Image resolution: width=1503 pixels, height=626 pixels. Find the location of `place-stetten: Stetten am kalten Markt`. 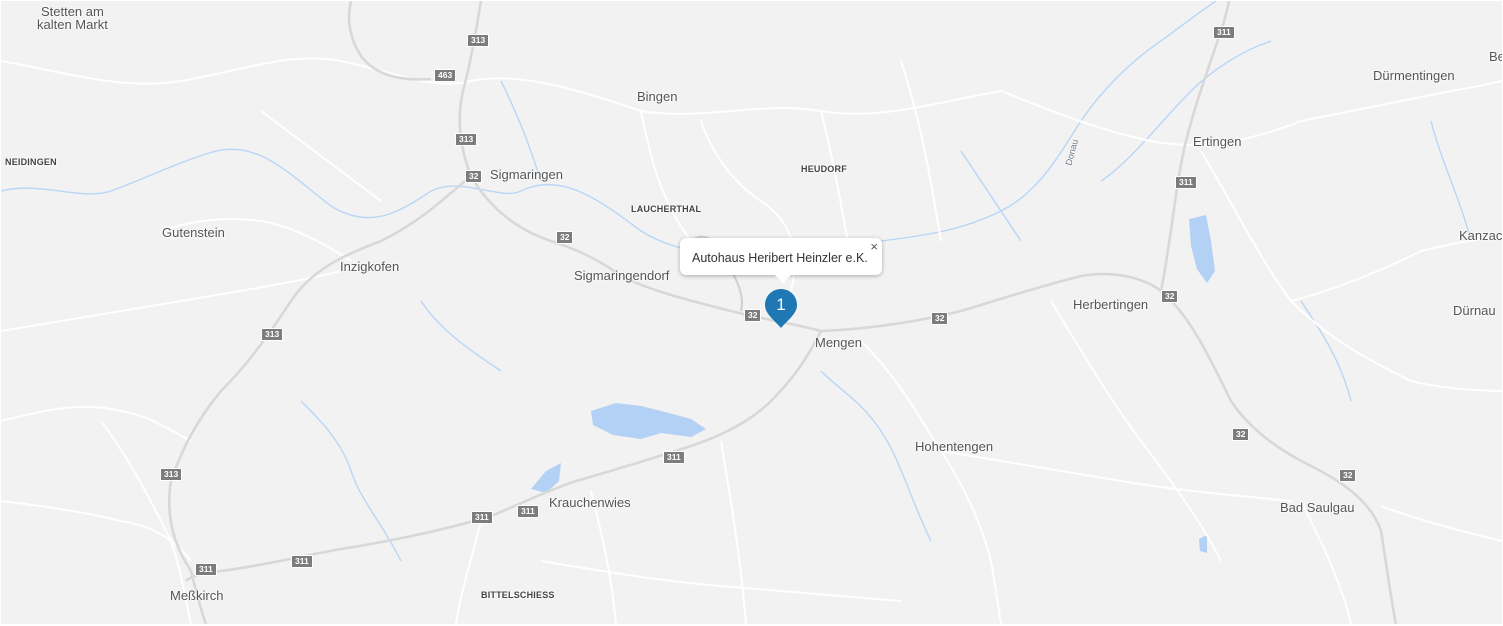

place-stetten: Stetten am kalten Markt is located at coordinates (72, 18).